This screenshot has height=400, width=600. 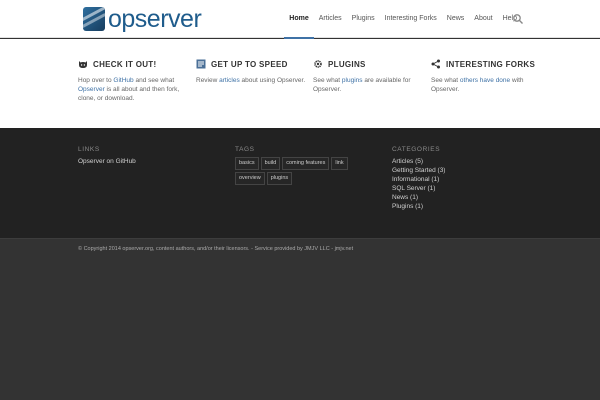 What do you see at coordinates (418, 161) in the screenshot?
I see `category-articles: Articles (5)` at bounding box center [418, 161].